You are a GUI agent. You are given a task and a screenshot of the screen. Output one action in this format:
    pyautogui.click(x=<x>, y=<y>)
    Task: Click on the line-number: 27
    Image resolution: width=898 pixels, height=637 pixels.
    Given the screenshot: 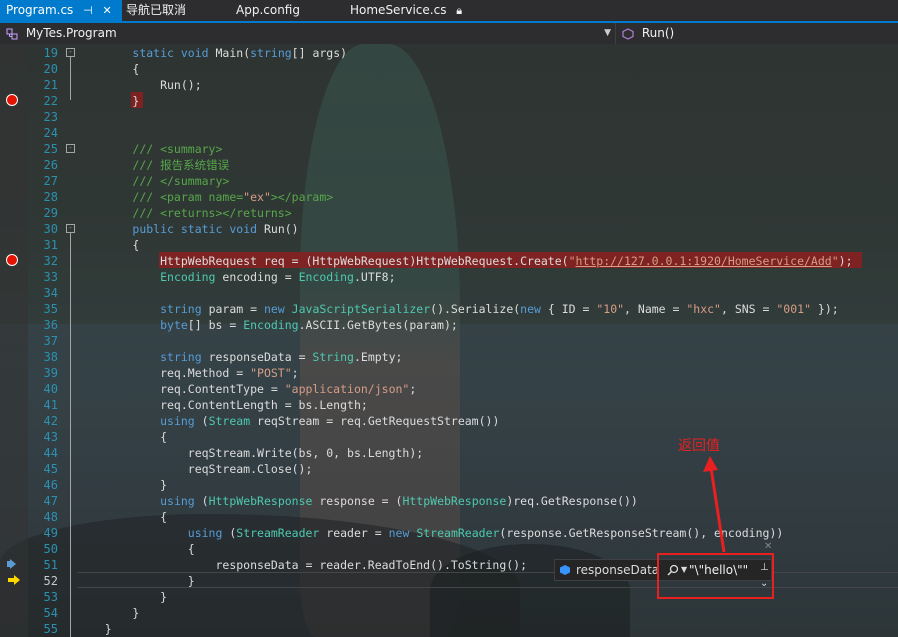 What is the action you would take?
    pyautogui.click(x=50, y=181)
    